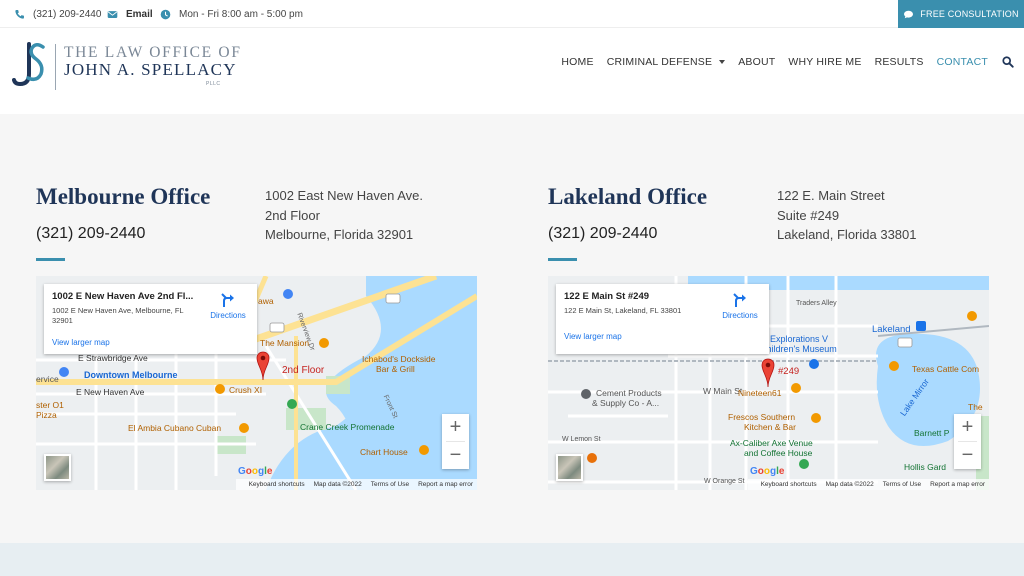  I want to click on free-consultation-button: FREE CONSULTATION, so click(961, 14).